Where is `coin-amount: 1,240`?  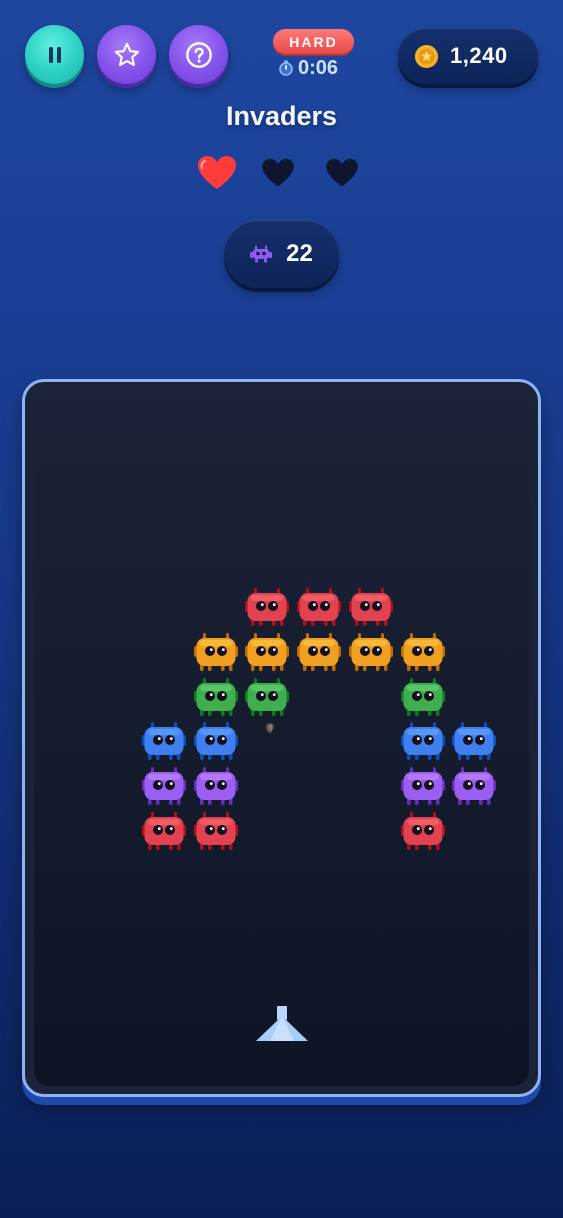
coin-amount: 1,240 is located at coordinates (479, 55).